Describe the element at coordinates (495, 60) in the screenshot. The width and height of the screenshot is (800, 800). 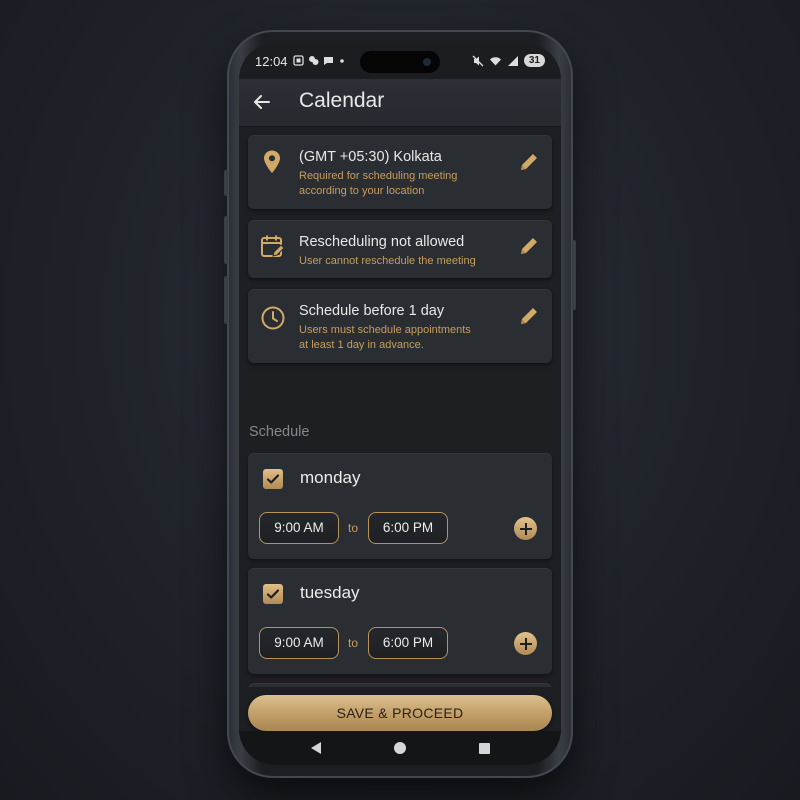
I see `wifi-icon` at that location.